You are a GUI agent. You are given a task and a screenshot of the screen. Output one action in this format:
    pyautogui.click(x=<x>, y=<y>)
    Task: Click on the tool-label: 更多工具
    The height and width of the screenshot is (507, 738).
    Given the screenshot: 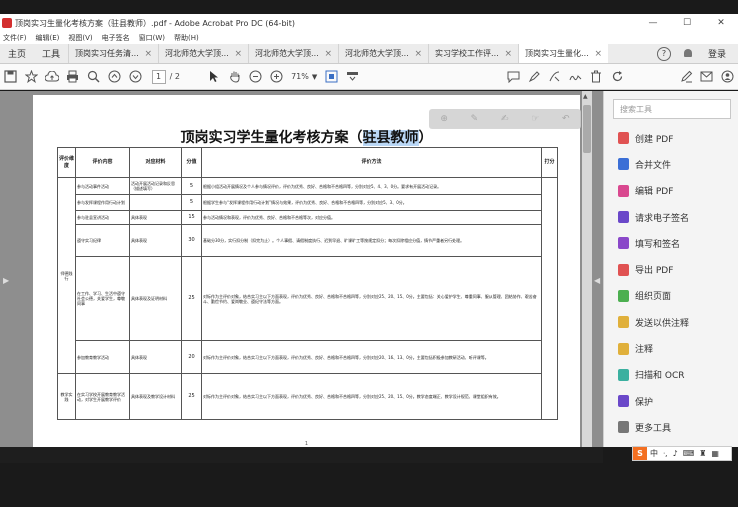 What is the action you would take?
    pyautogui.click(x=653, y=428)
    